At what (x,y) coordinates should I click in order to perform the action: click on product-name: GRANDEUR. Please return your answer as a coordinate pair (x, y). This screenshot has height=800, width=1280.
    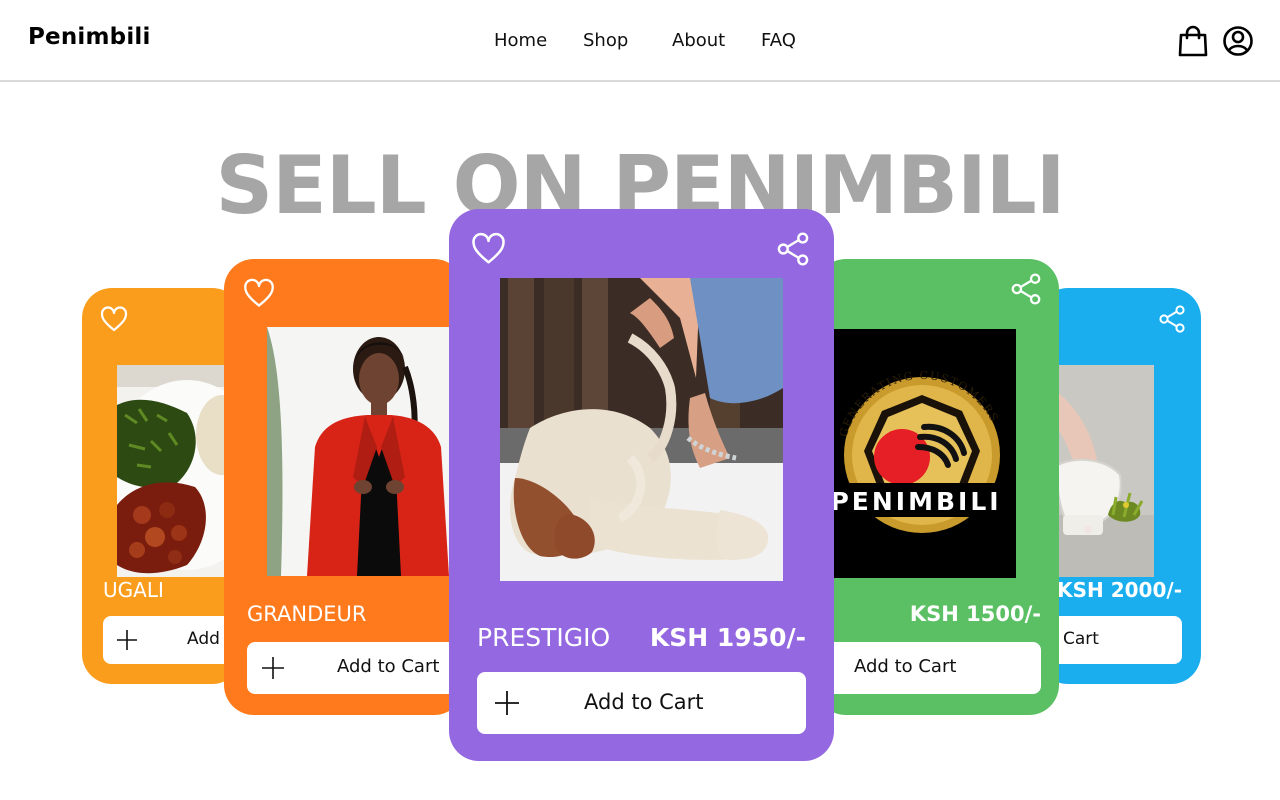
    Looking at the image, I should click on (307, 614).